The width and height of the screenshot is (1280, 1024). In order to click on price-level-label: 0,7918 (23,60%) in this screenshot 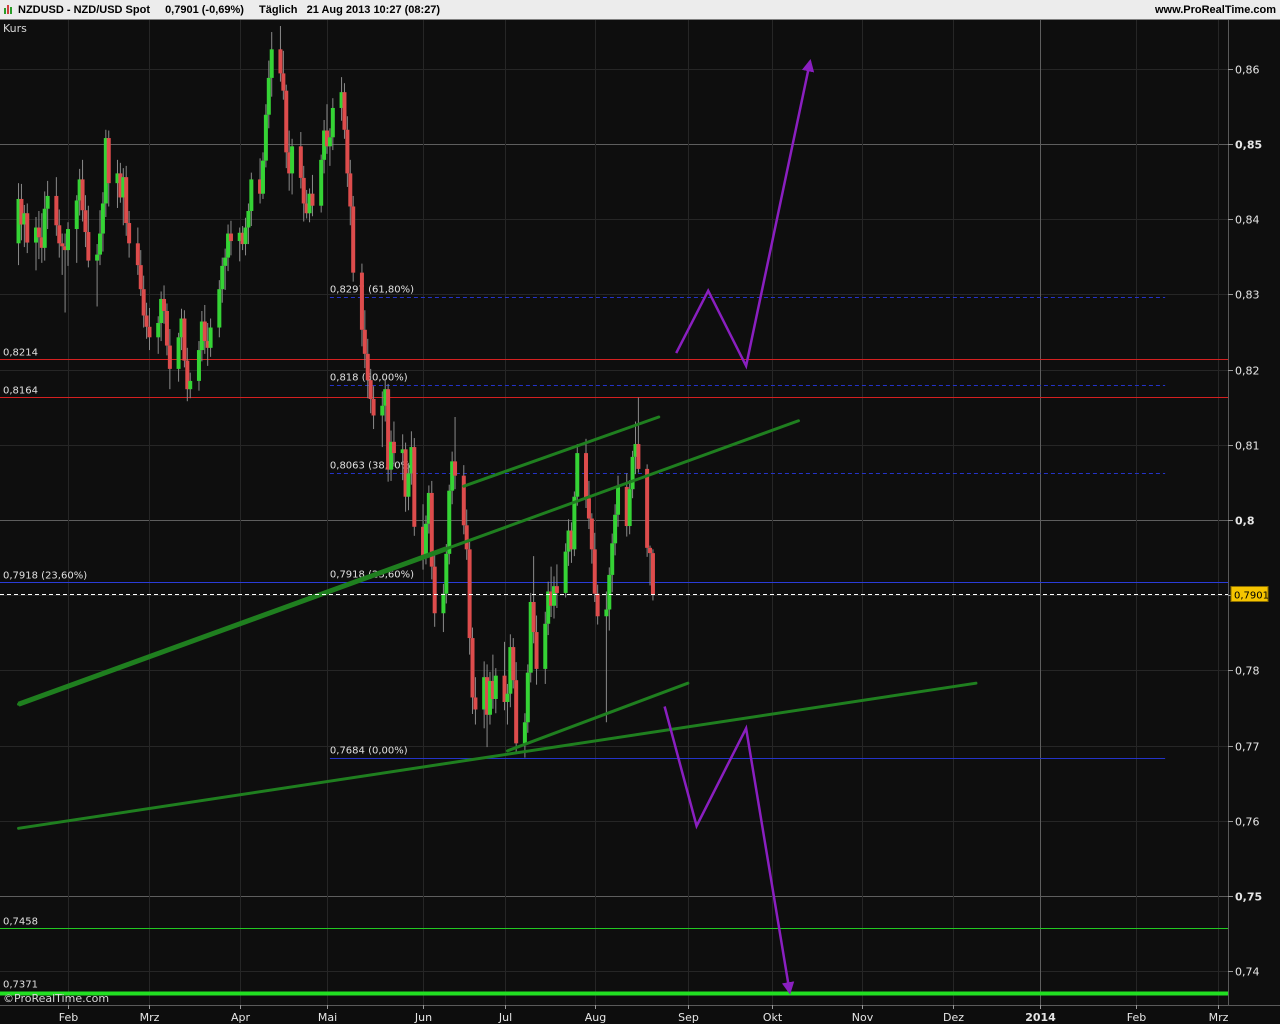, I will do `click(45, 576)`.